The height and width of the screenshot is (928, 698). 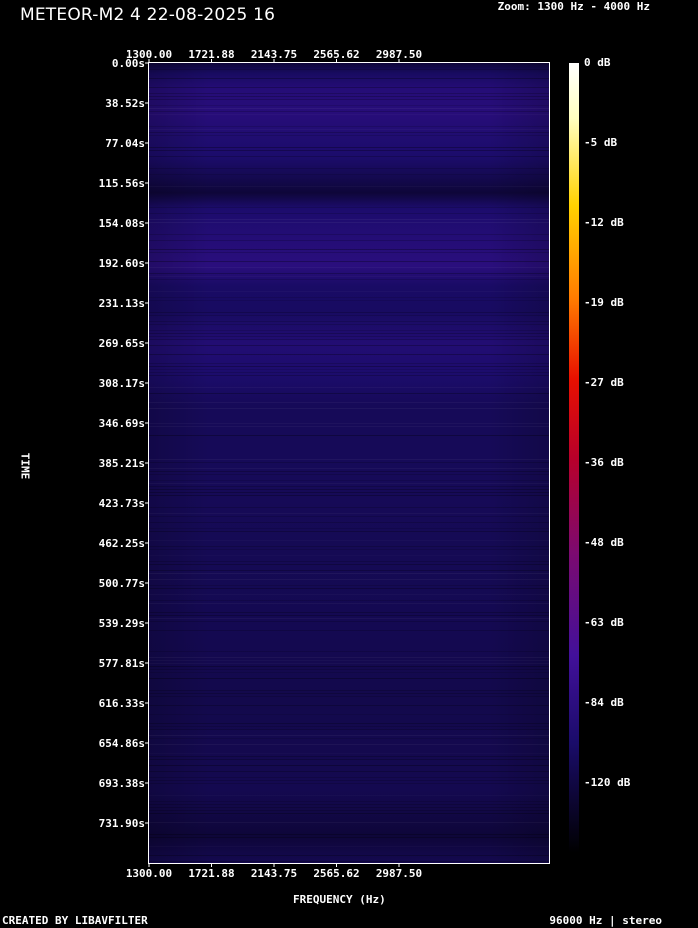 What do you see at coordinates (122, 663) in the screenshot?
I see `y-tick-label: 577.81s` at bounding box center [122, 663].